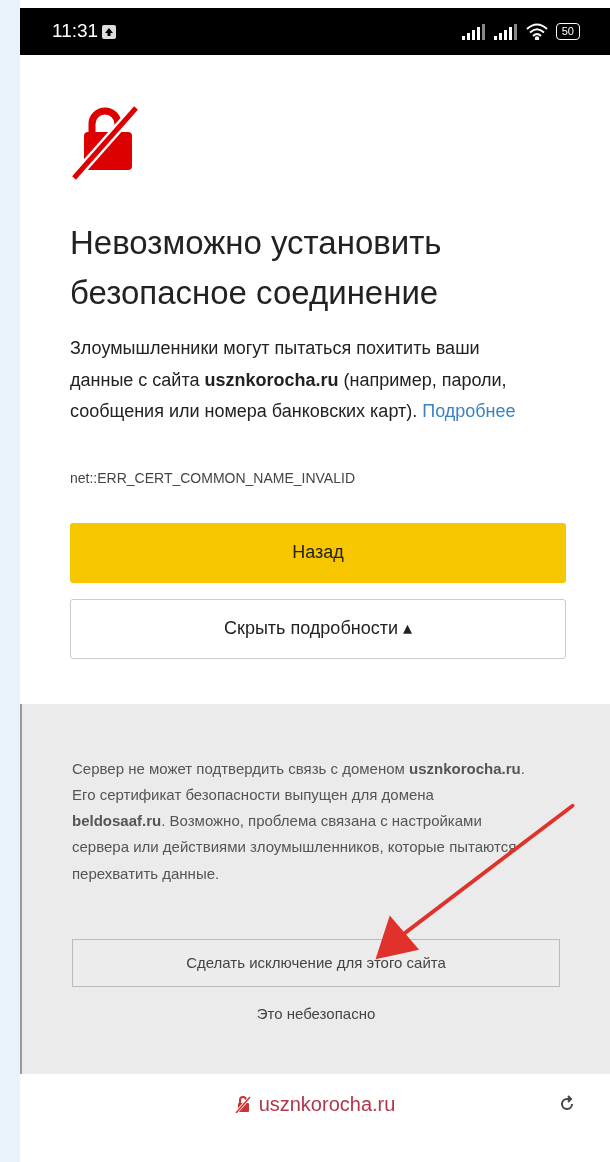  What do you see at coordinates (469, 411) in the screenshot?
I see `learn-more-link: Подробнее` at bounding box center [469, 411].